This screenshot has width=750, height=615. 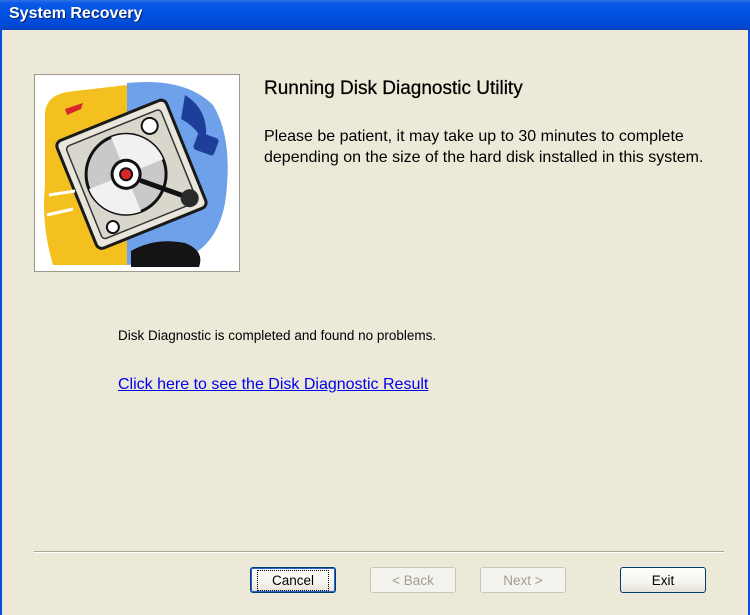 What do you see at coordinates (379, 552) in the screenshot?
I see `button-divider` at bounding box center [379, 552].